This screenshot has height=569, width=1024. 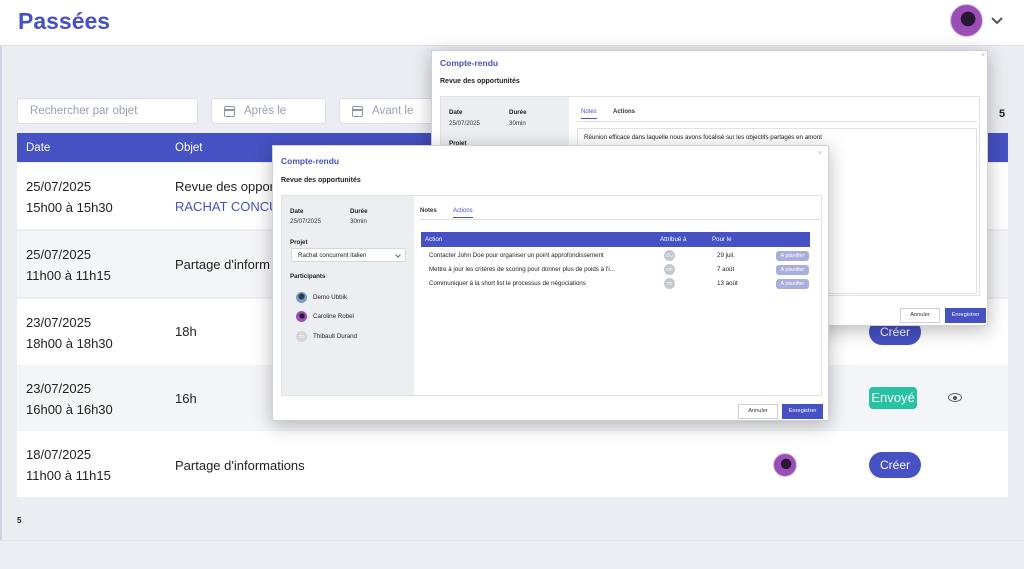 What do you see at coordinates (615, 239) in the screenshot?
I see `actions-table-header: Action Attribué à Pour le` at bounding box center [615, 239].